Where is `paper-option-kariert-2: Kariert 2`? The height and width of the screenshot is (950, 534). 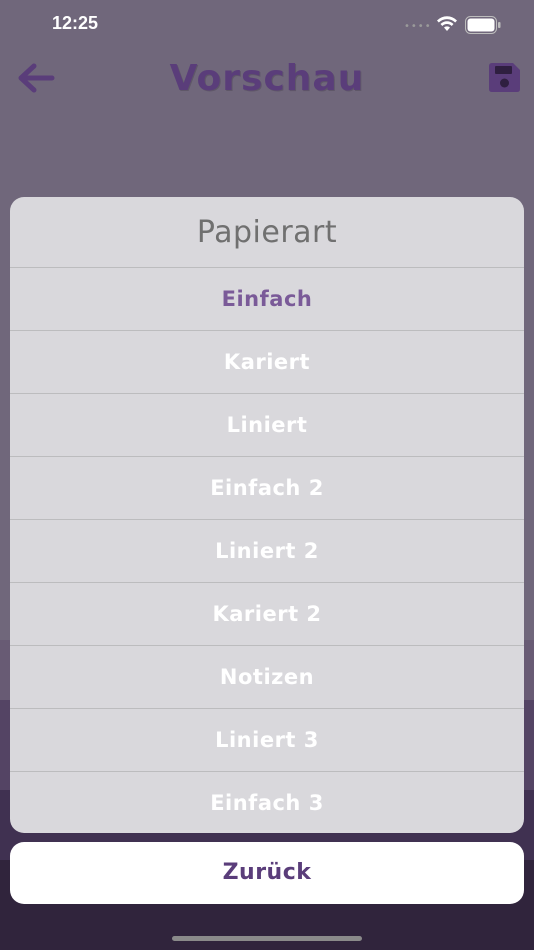
paper-option-kariert-2: Kariert 2 is located at coordinates (267, 614).